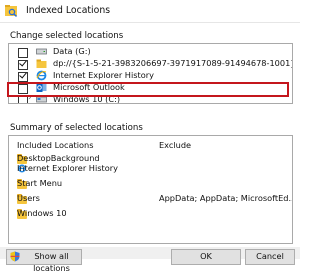  Describe the element at coordinates (150, 214) in the screenshot. I see `summary-row: Windows 10` at that location.